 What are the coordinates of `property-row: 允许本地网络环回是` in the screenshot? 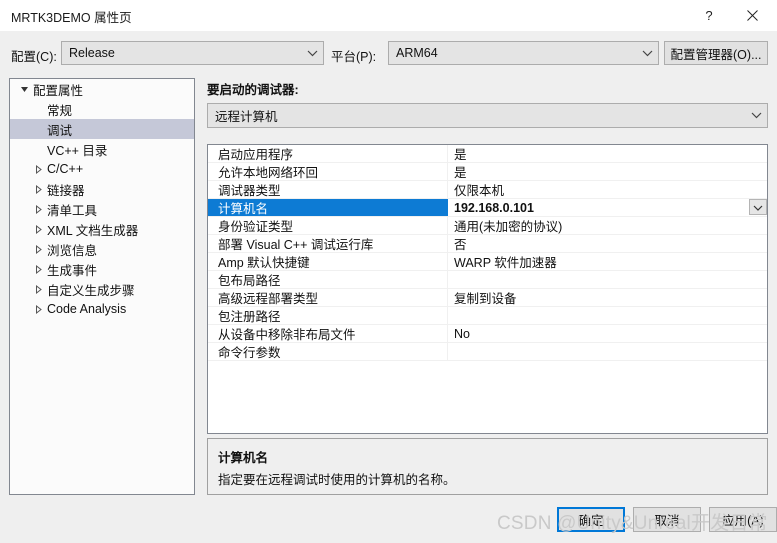 It's located at (487, 172).